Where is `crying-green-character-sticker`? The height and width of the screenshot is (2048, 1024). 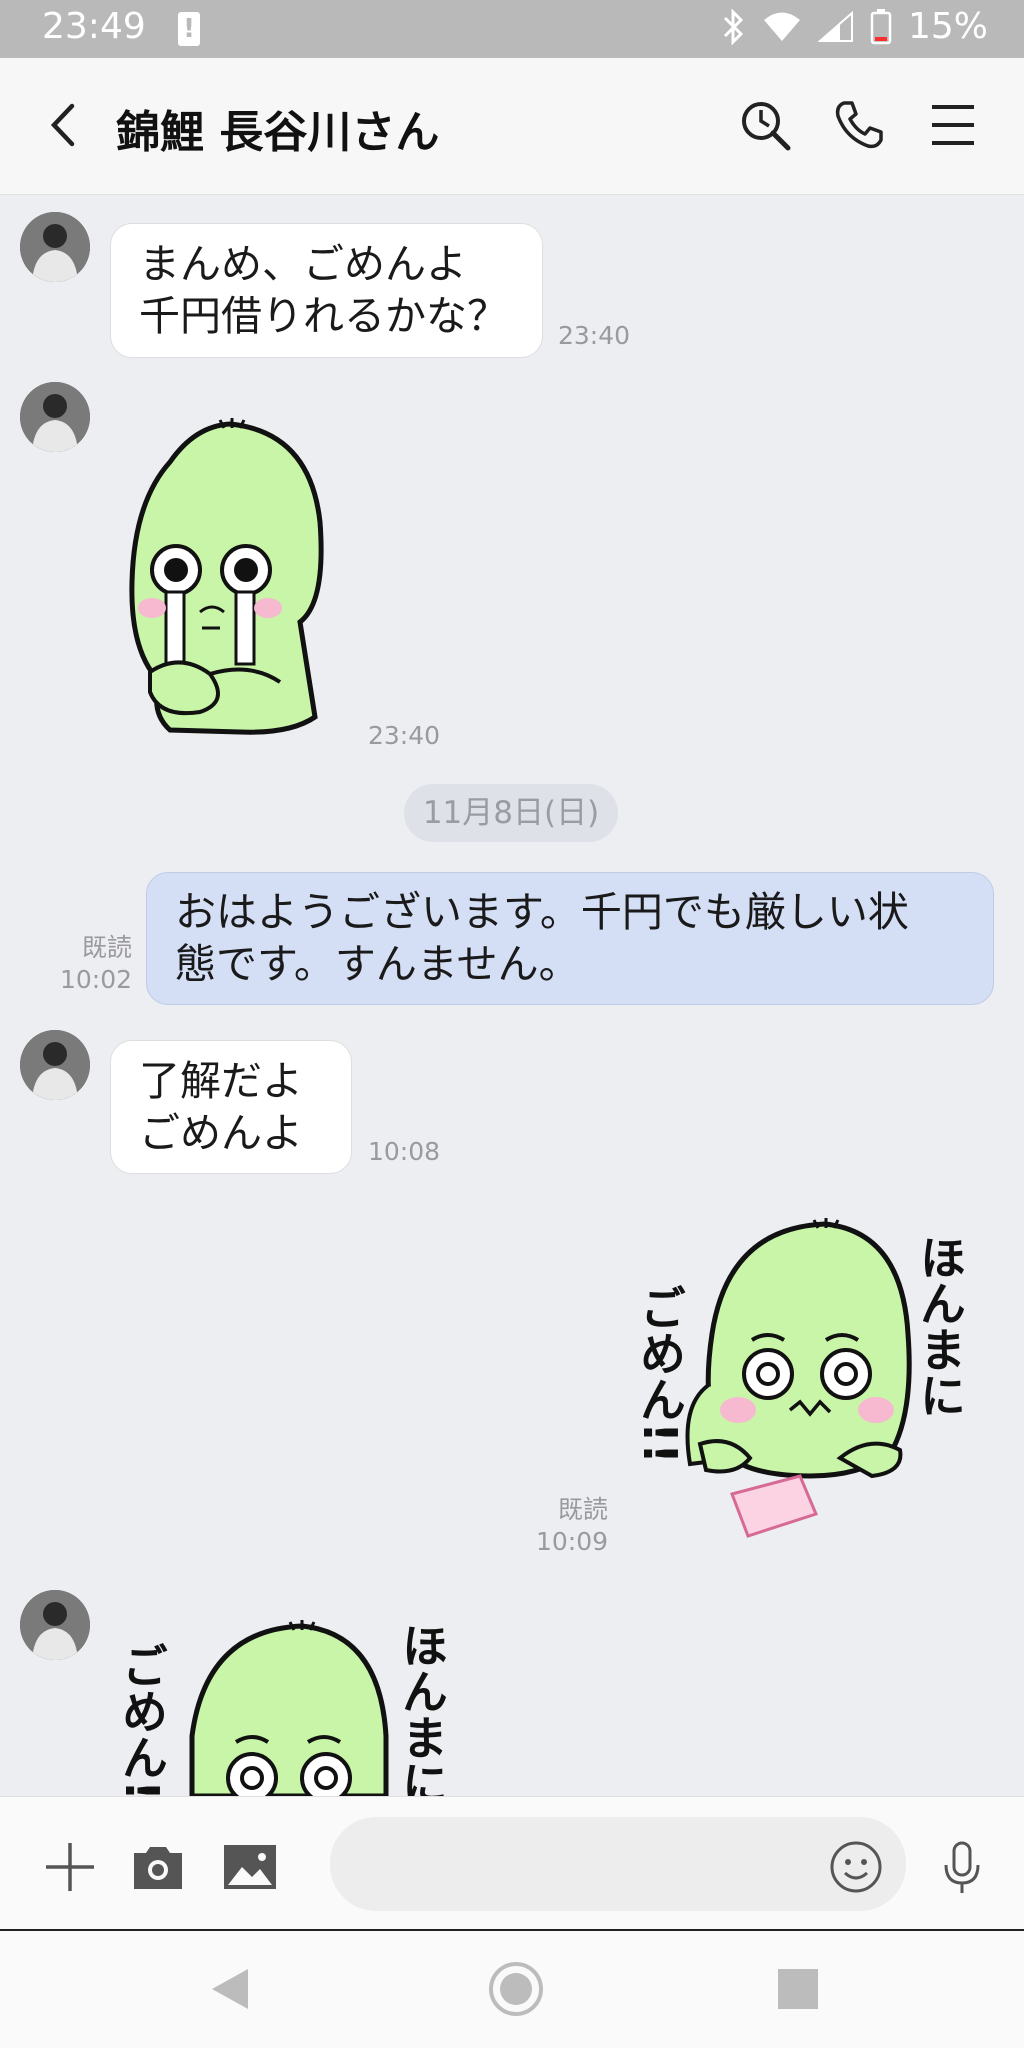 crying-green-character-sticker is located at coordinates (230, 577).